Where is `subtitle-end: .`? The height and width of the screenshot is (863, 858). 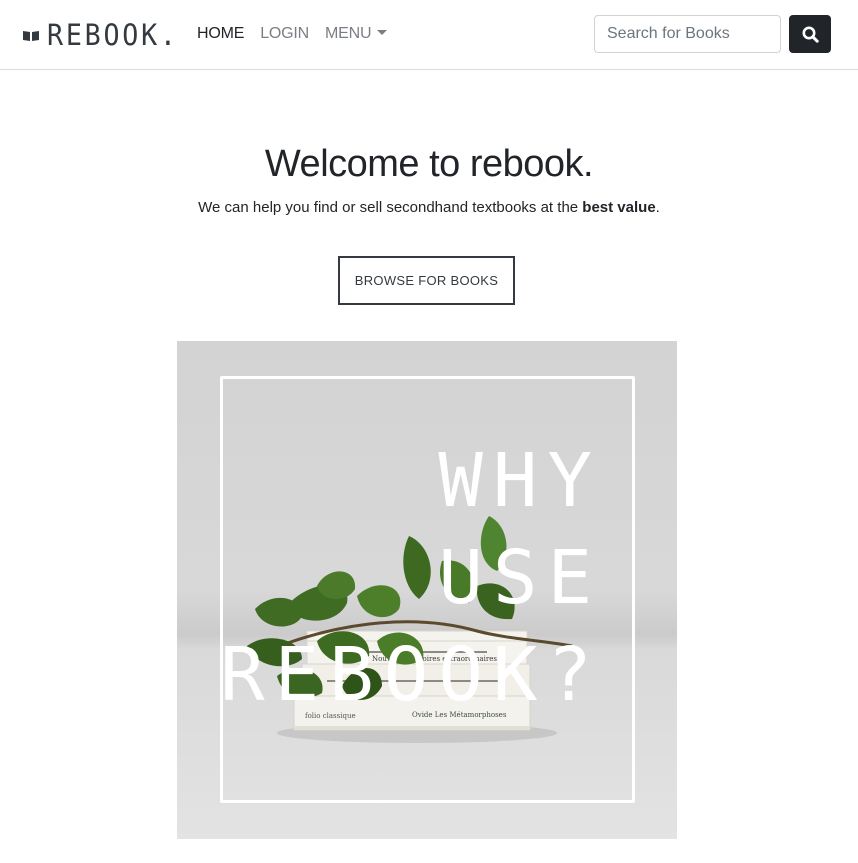 subtitle-end: . is located at coordinates (657, 207).